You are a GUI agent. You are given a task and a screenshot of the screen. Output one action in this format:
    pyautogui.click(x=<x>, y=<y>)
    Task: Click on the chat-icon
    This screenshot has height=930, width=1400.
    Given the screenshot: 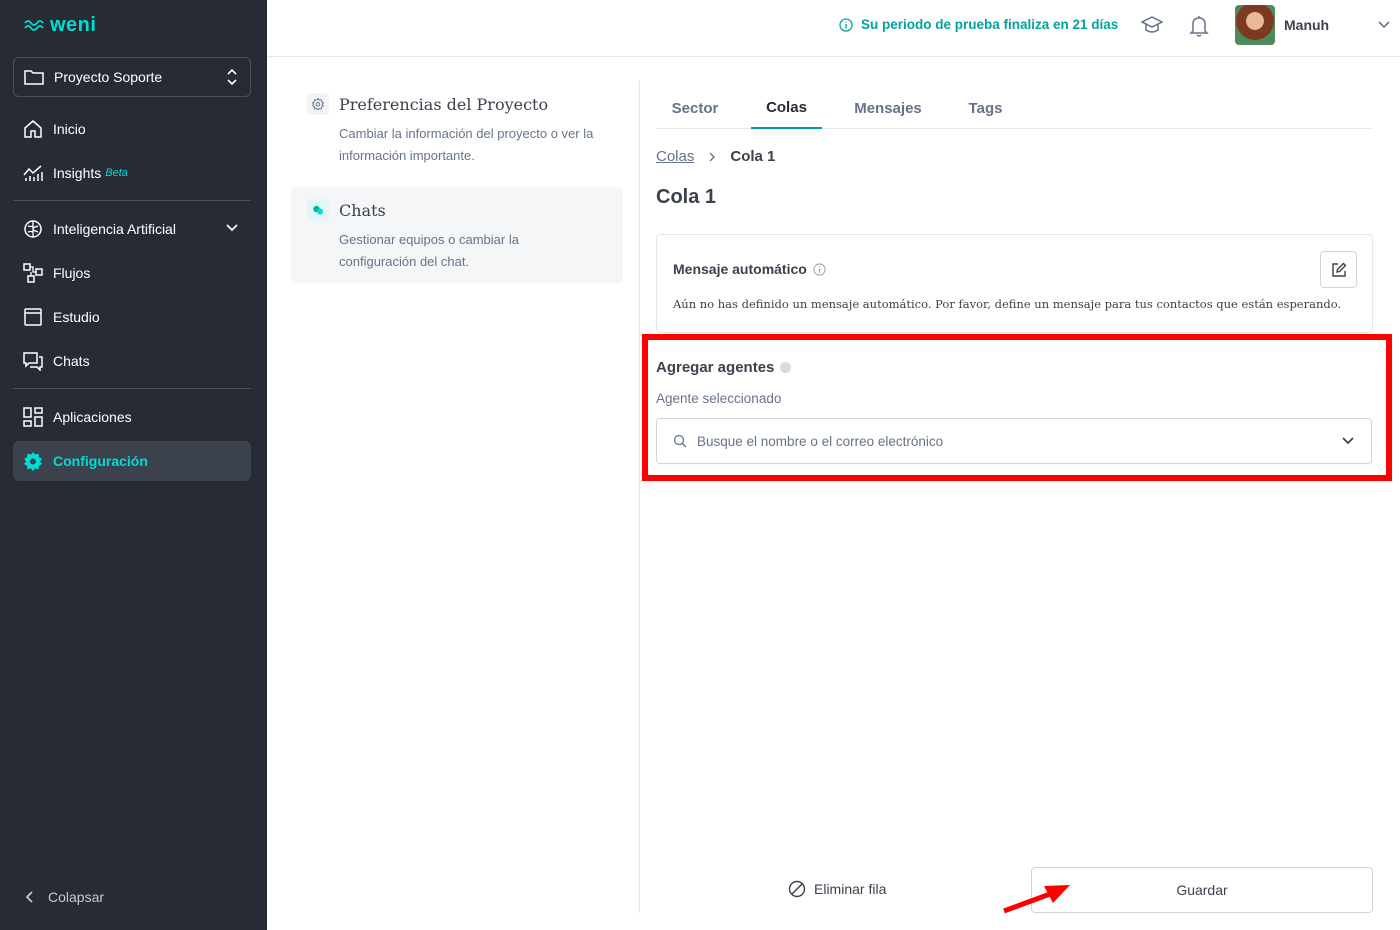 What is the action you would take?
    pyautogui.click(x=33, y=361)
    